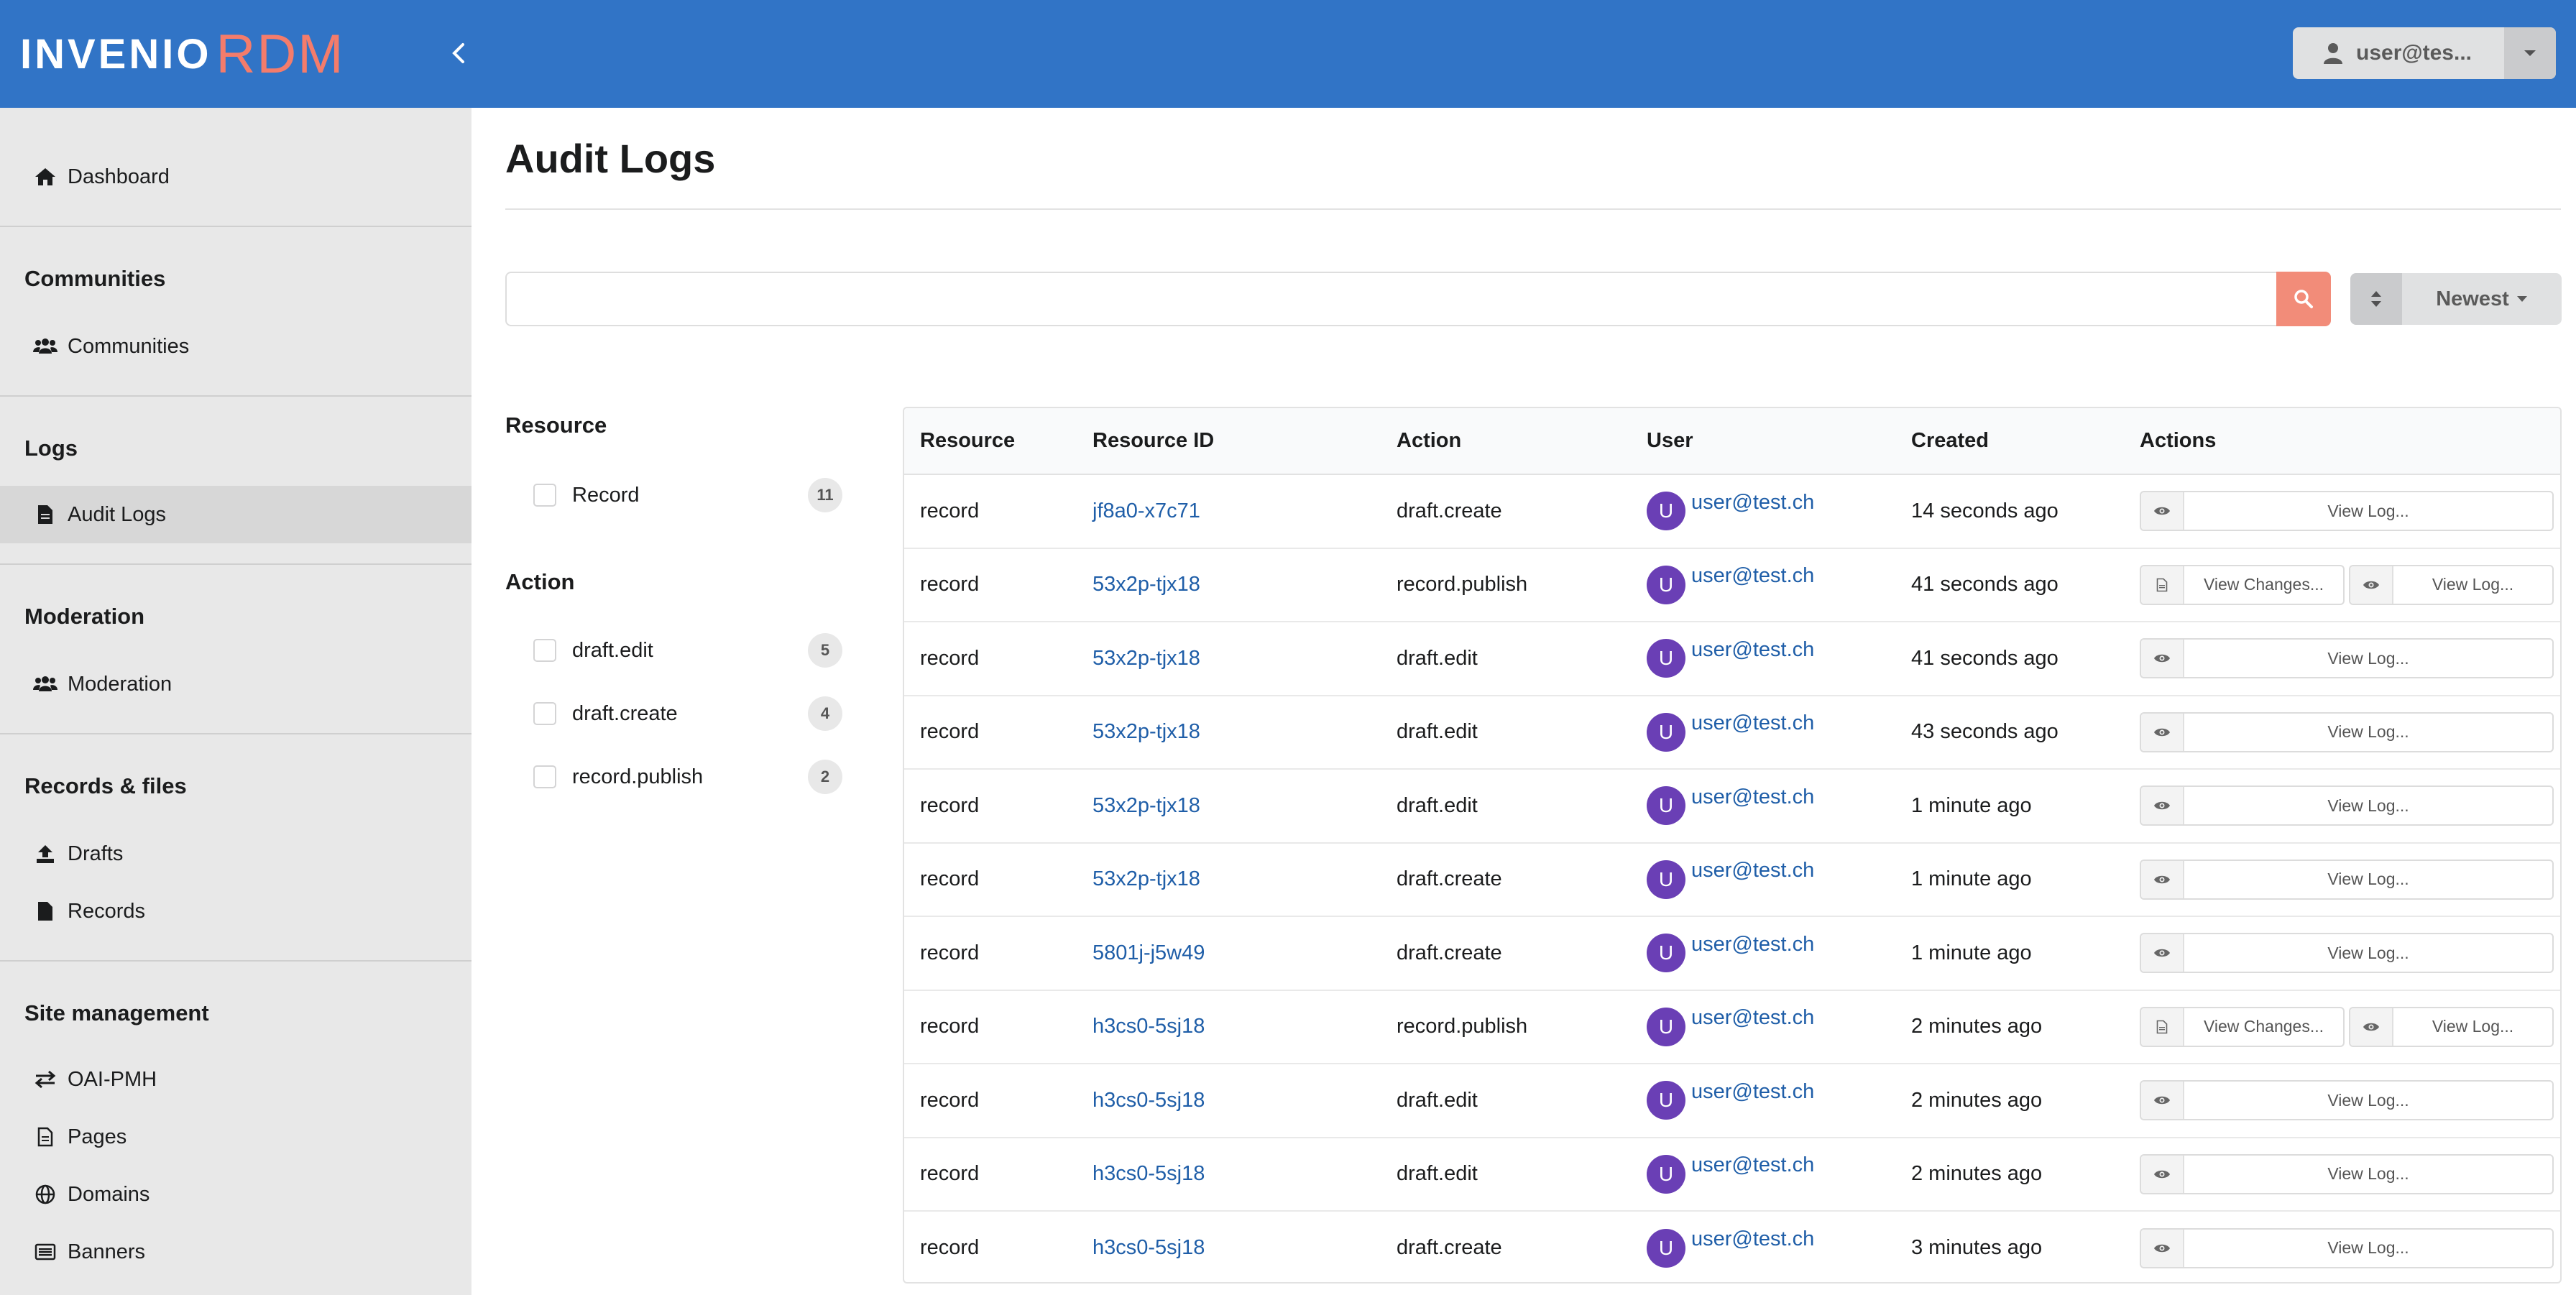  Describe the element at coordinates (1533, 209) in the screenshot. I see `title-divider` at that location.